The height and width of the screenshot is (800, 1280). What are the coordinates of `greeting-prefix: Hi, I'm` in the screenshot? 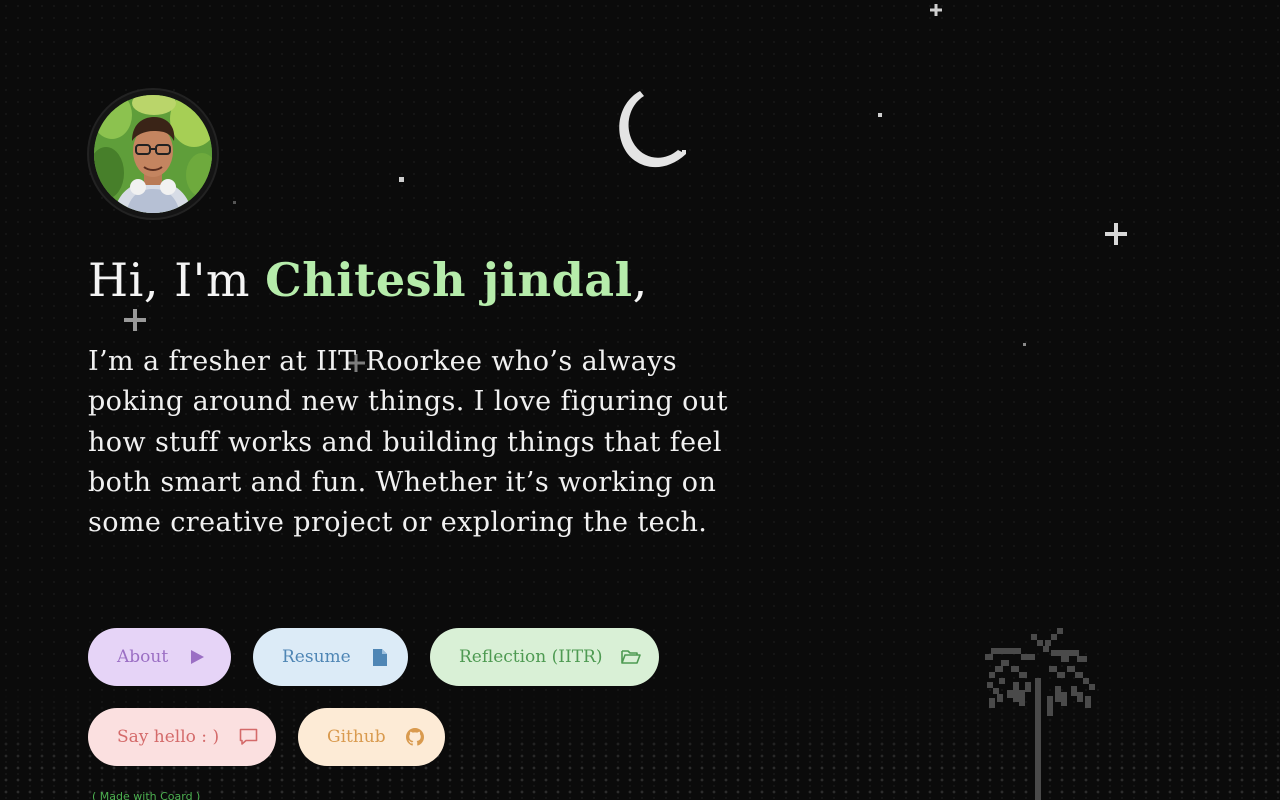 It's located at (177, 280).